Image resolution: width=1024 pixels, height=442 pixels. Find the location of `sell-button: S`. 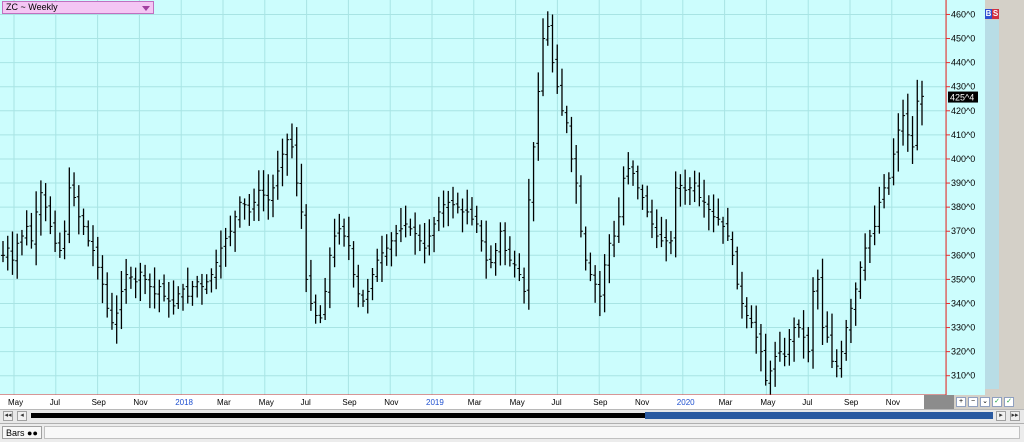

sell-button: S is located at coordinates (995, 14).